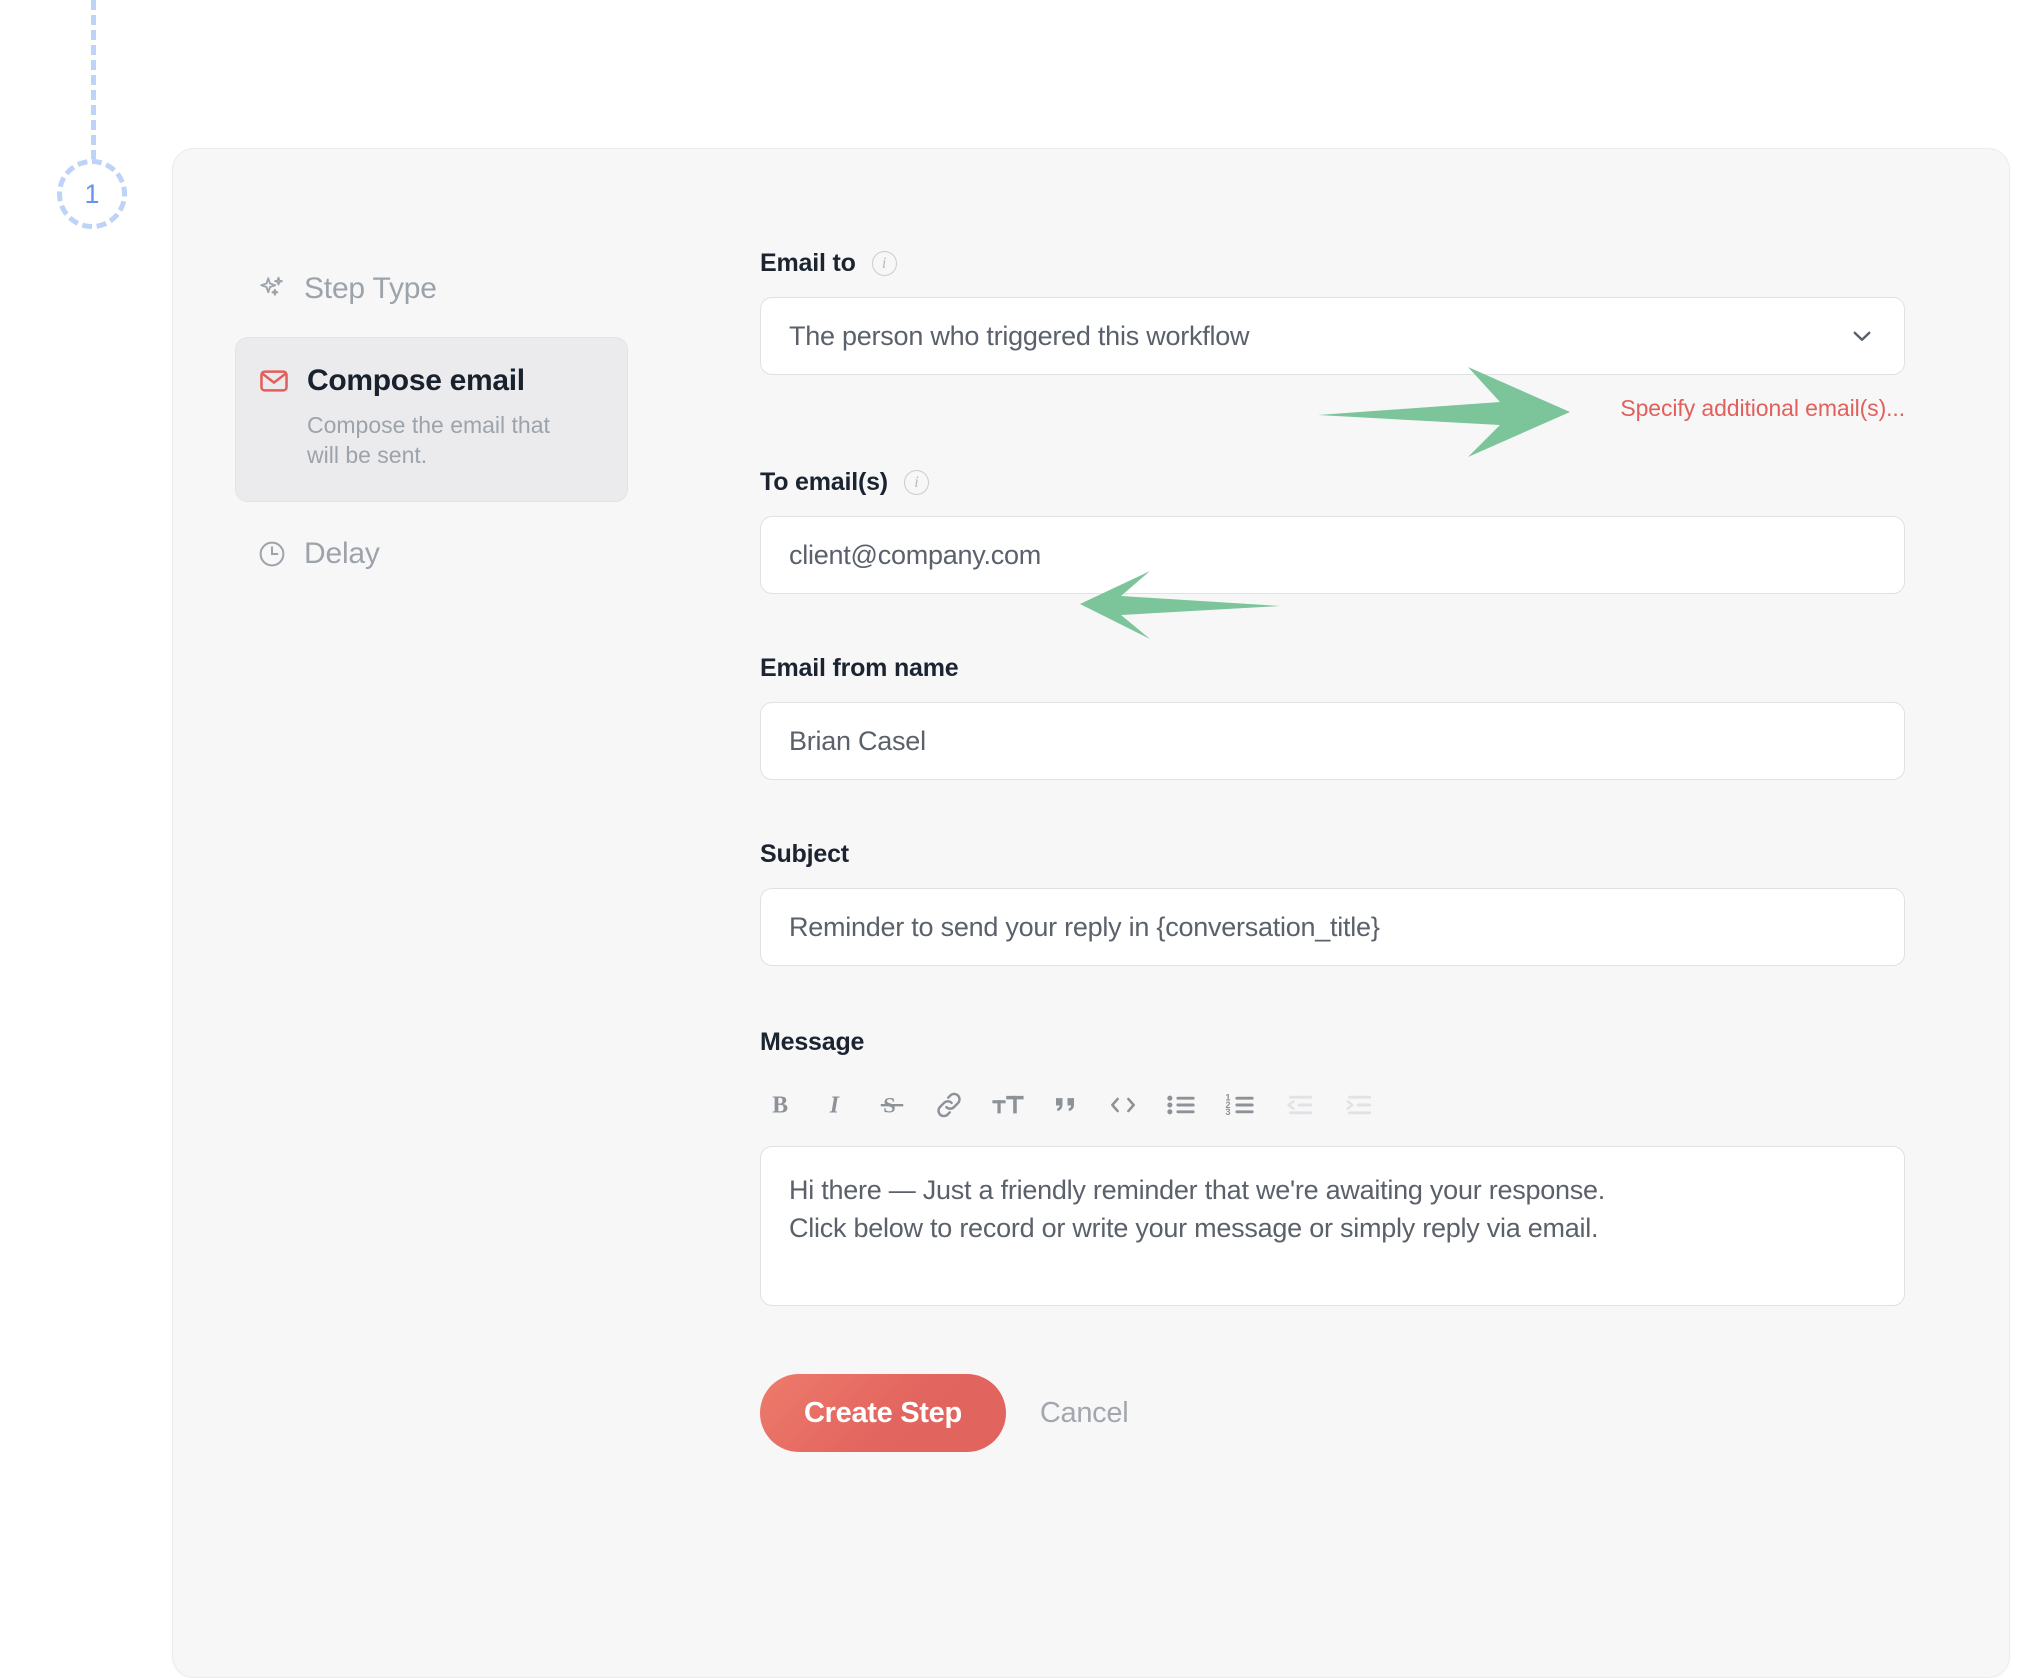  I want to click on email-to-select: The person who triggered this workflow, so click(1332, 336).